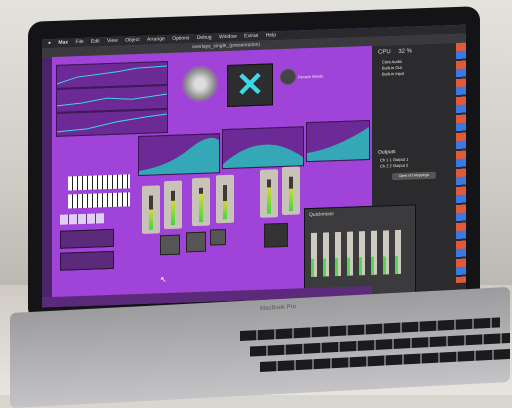 This screenshot has width=512, height=408. I want to click on open-io-mappings-label: Open I/O Mappings, so click(414, 175).